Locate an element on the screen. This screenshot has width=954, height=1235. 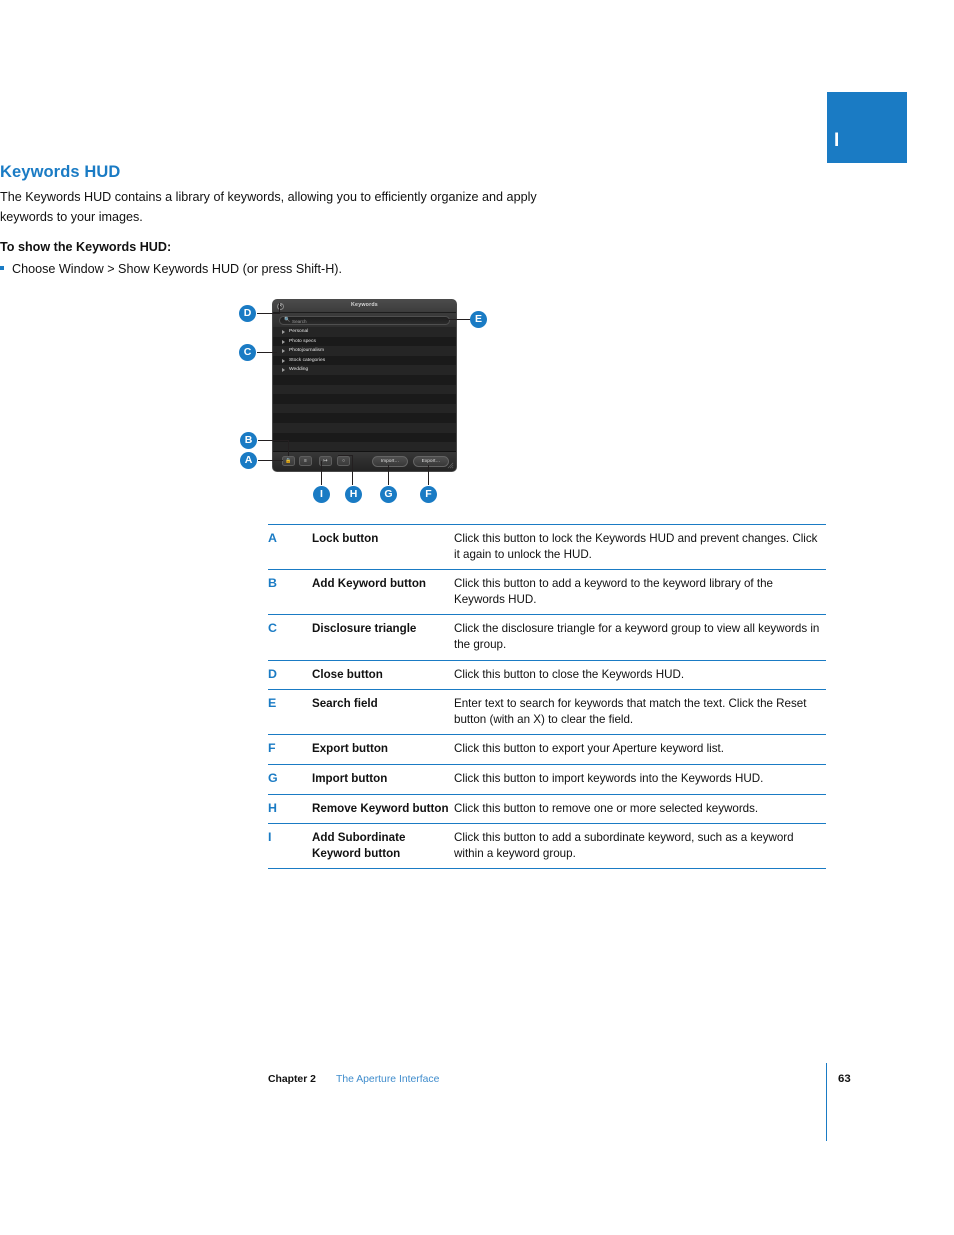
footer-page-number: 63 is located at coordinates (844, 1079).